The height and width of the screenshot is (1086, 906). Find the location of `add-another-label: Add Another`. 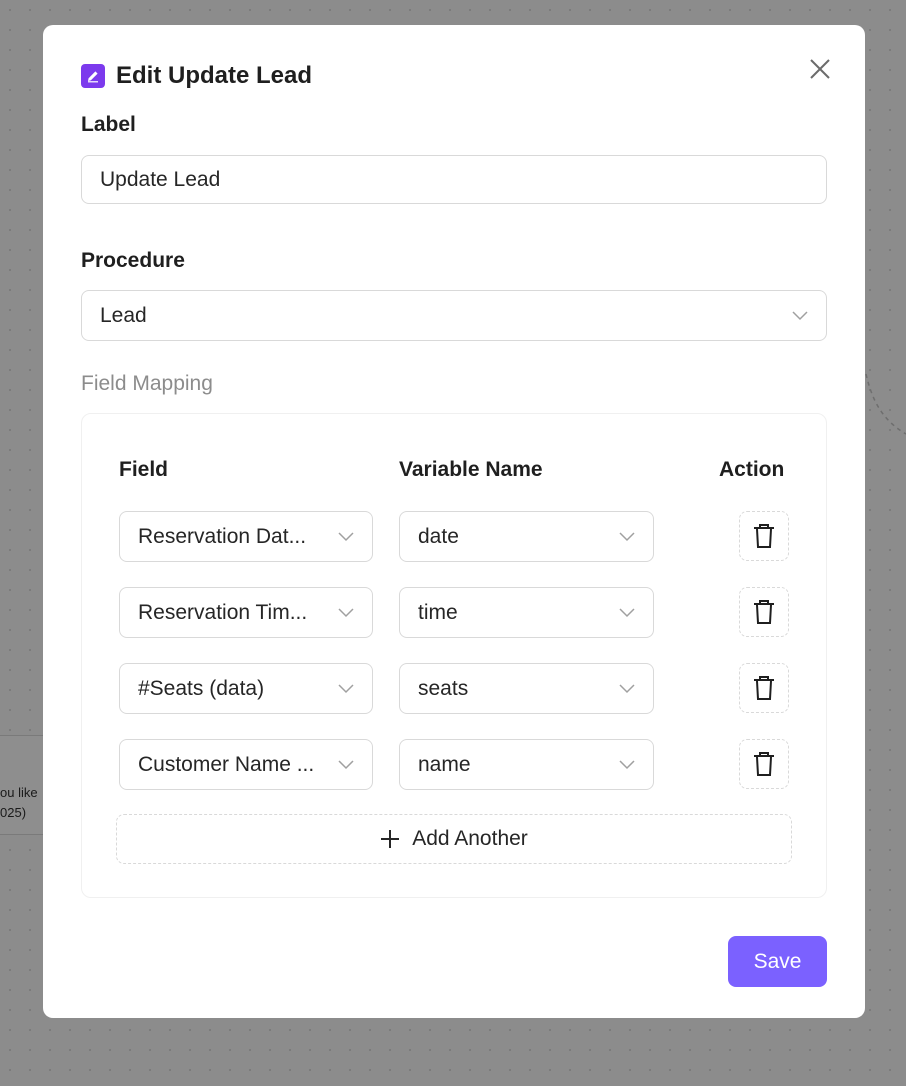

add-another-label: Add Another is located at coordinates (470, 838).